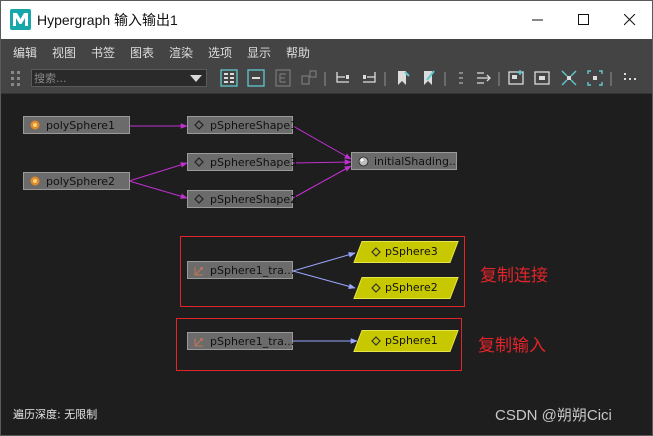  What do you see at coordinates (322, 142) in the screenshot?
I see `link-shape1-initial` at bounding box center [322, 142].